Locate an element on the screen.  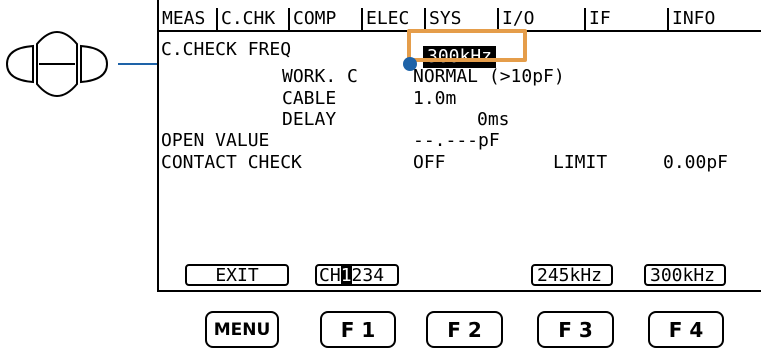
cable-value: 1.0m is located at coordinates (434, 99).